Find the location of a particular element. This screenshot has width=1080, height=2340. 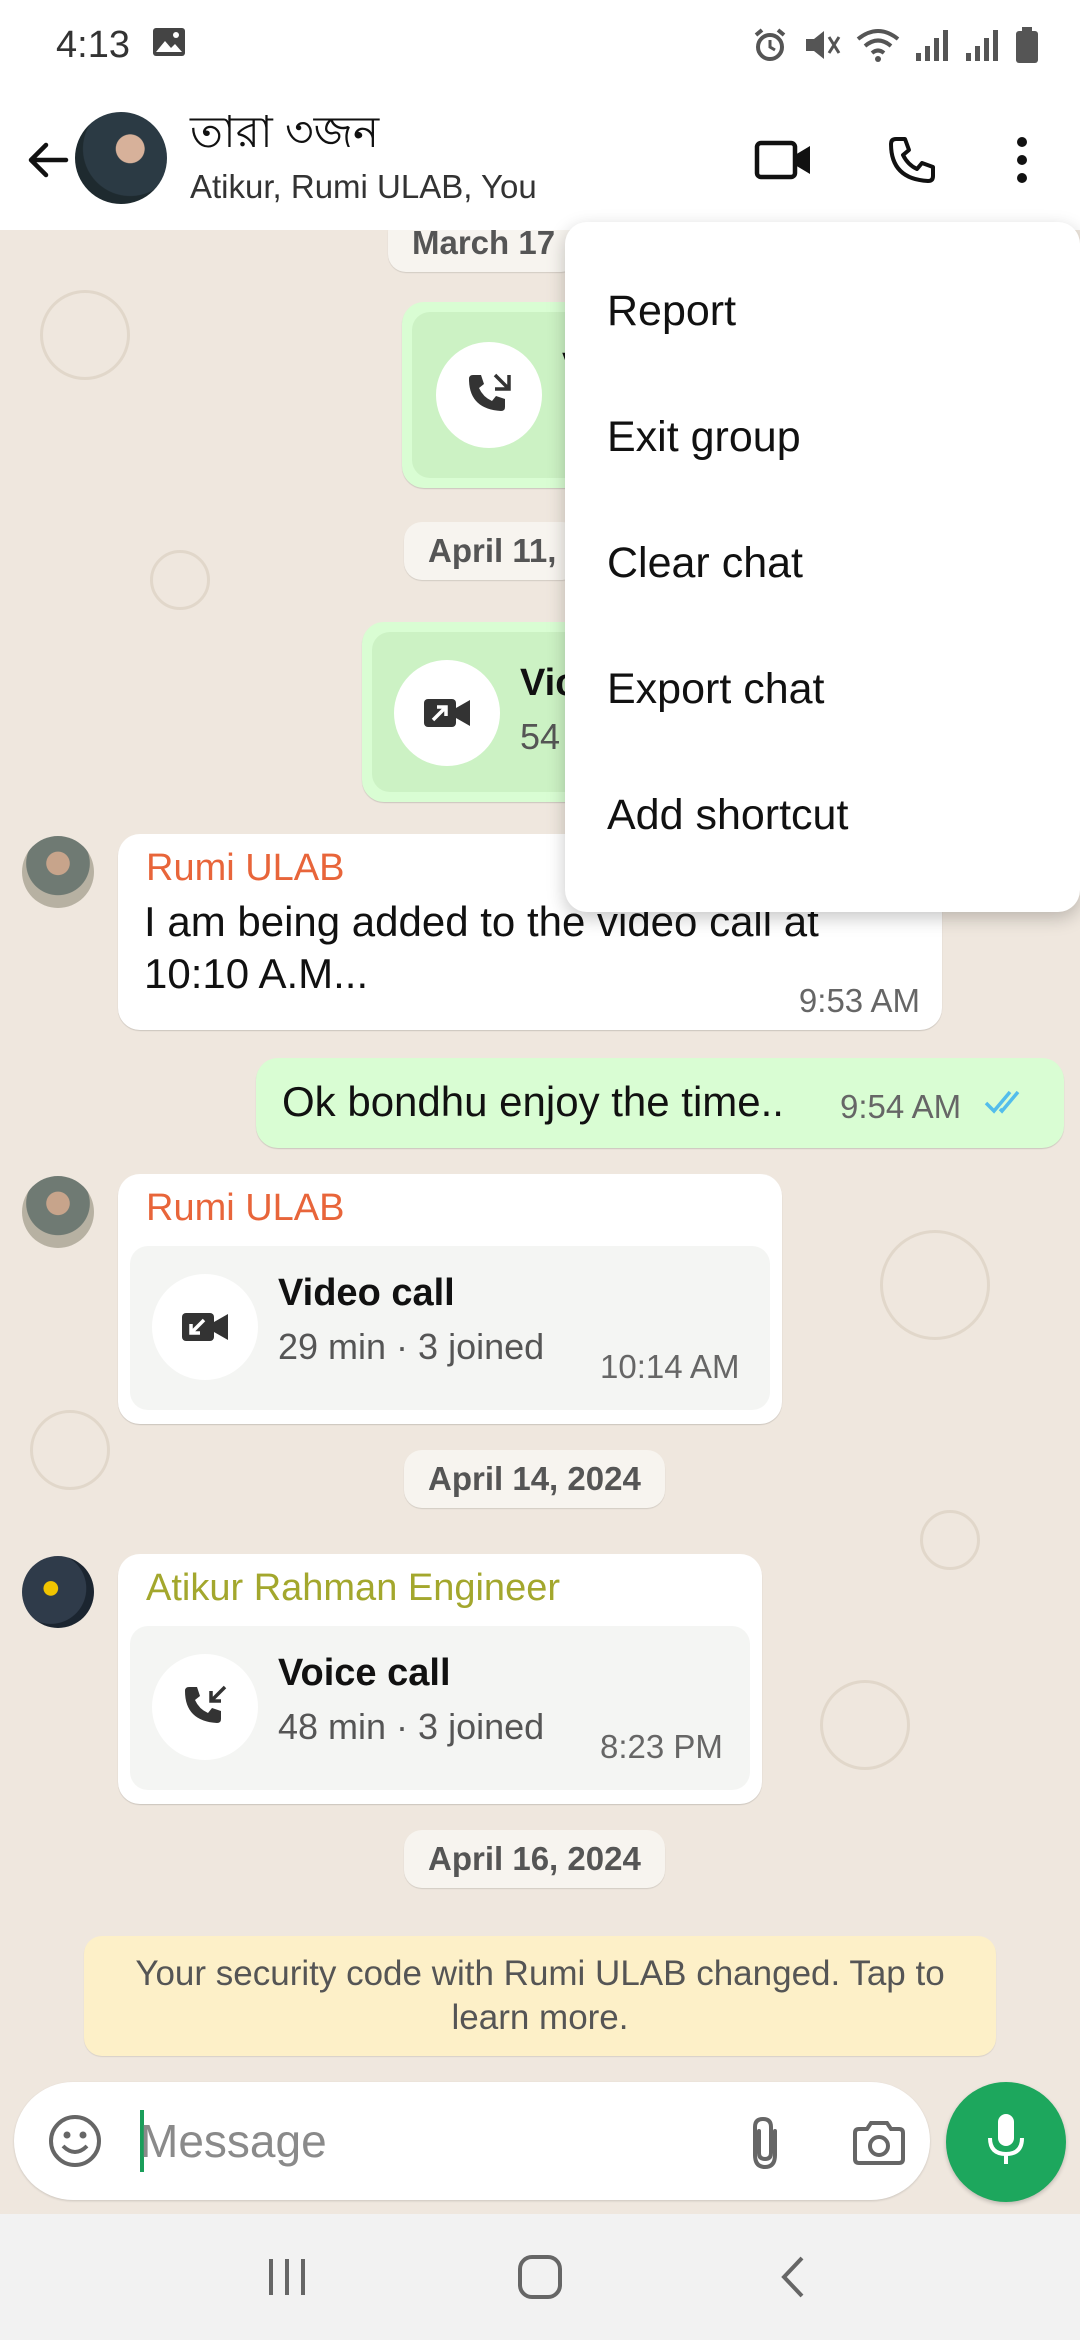

message-time: 9:53 AM is located at coordinates (859, 1000).